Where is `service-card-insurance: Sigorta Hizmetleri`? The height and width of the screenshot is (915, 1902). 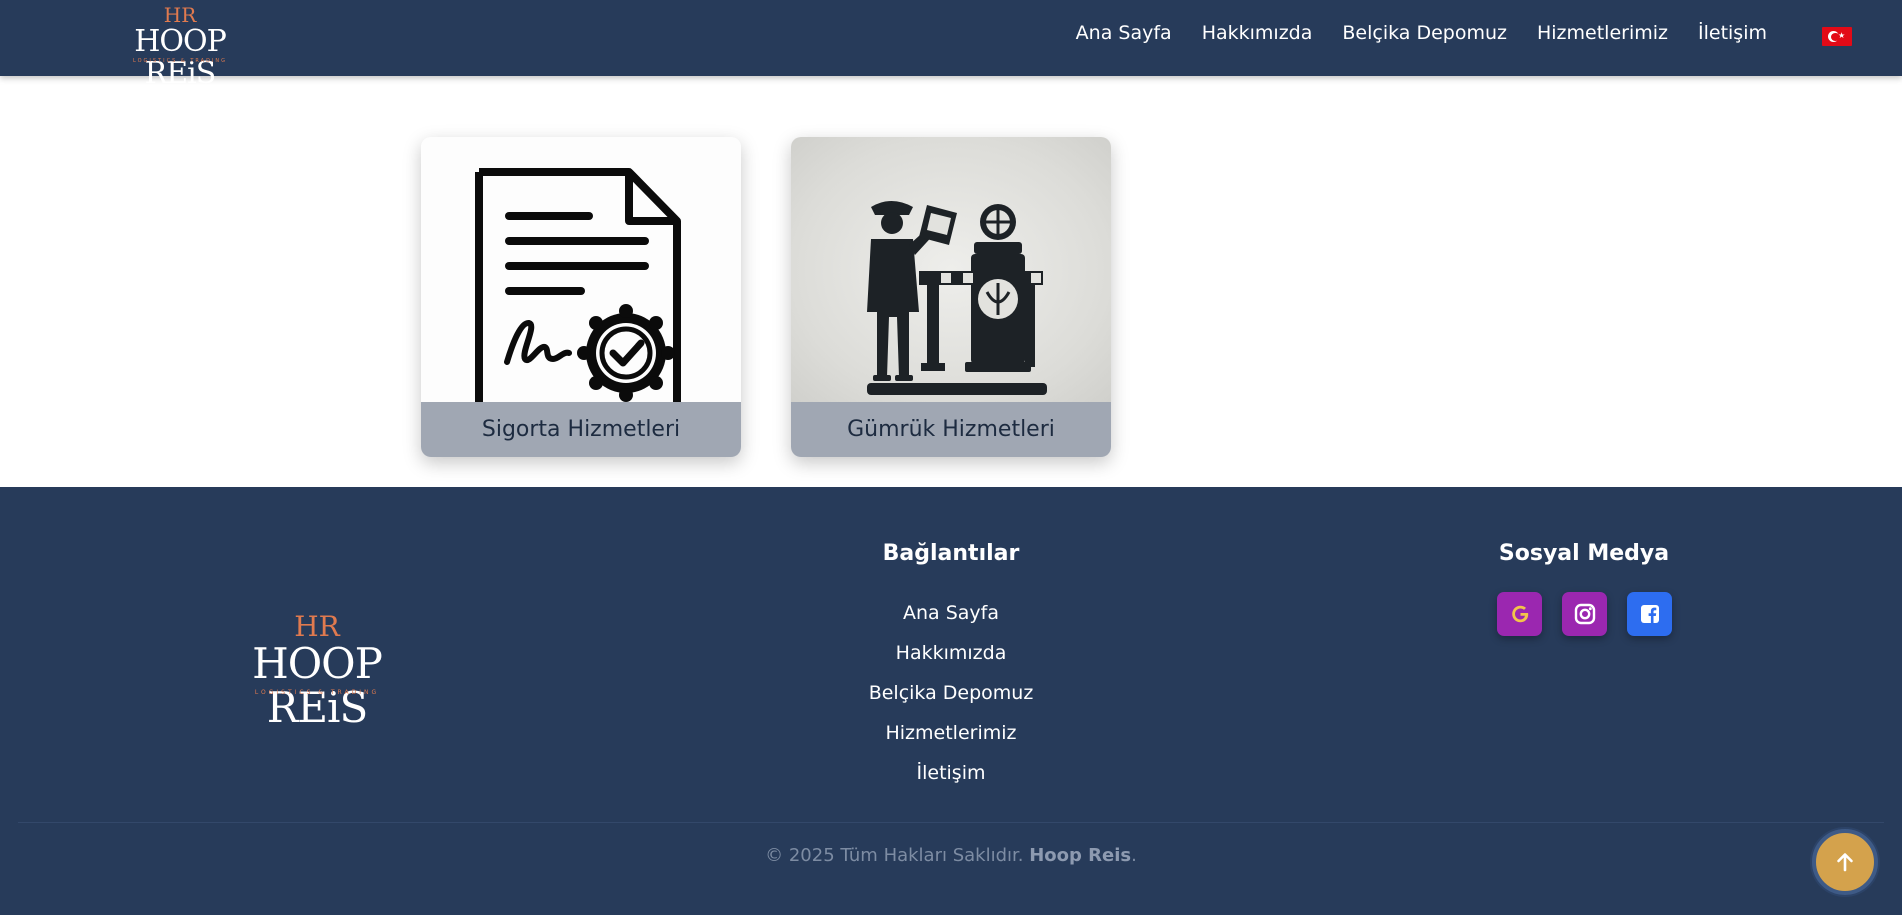 service-card-insurance: Sigorta Hizmetleri is located at coordinates (581, 297).